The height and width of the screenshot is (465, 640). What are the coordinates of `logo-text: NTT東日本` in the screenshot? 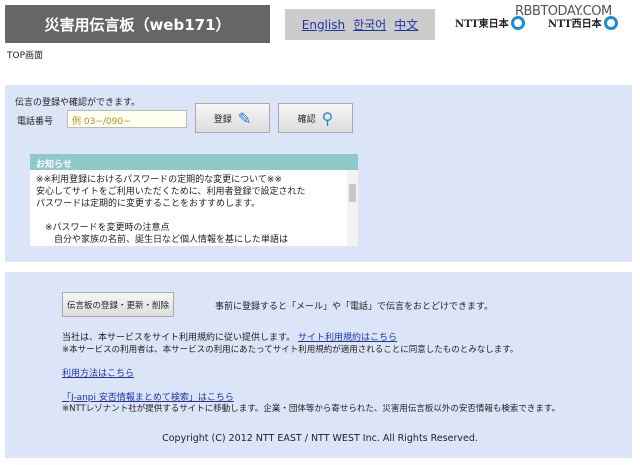 It's located at (482, 24).